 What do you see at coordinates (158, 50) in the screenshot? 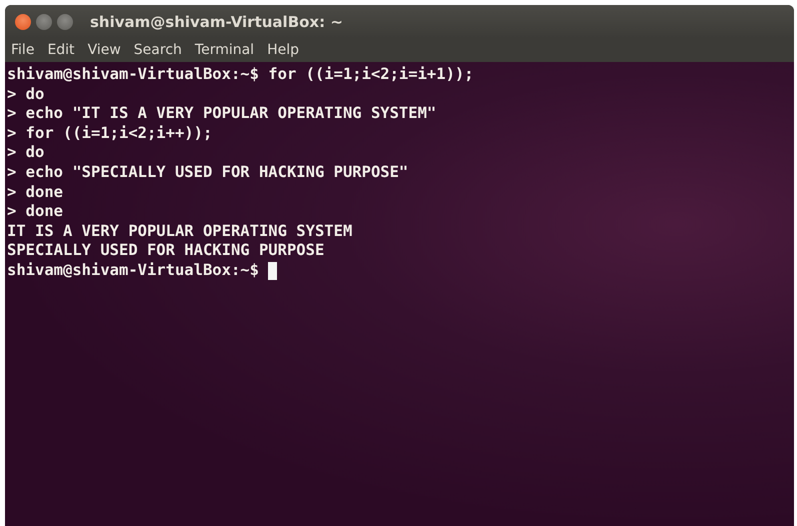
I see `menu-item: Search` at bounding box center [158, 50].